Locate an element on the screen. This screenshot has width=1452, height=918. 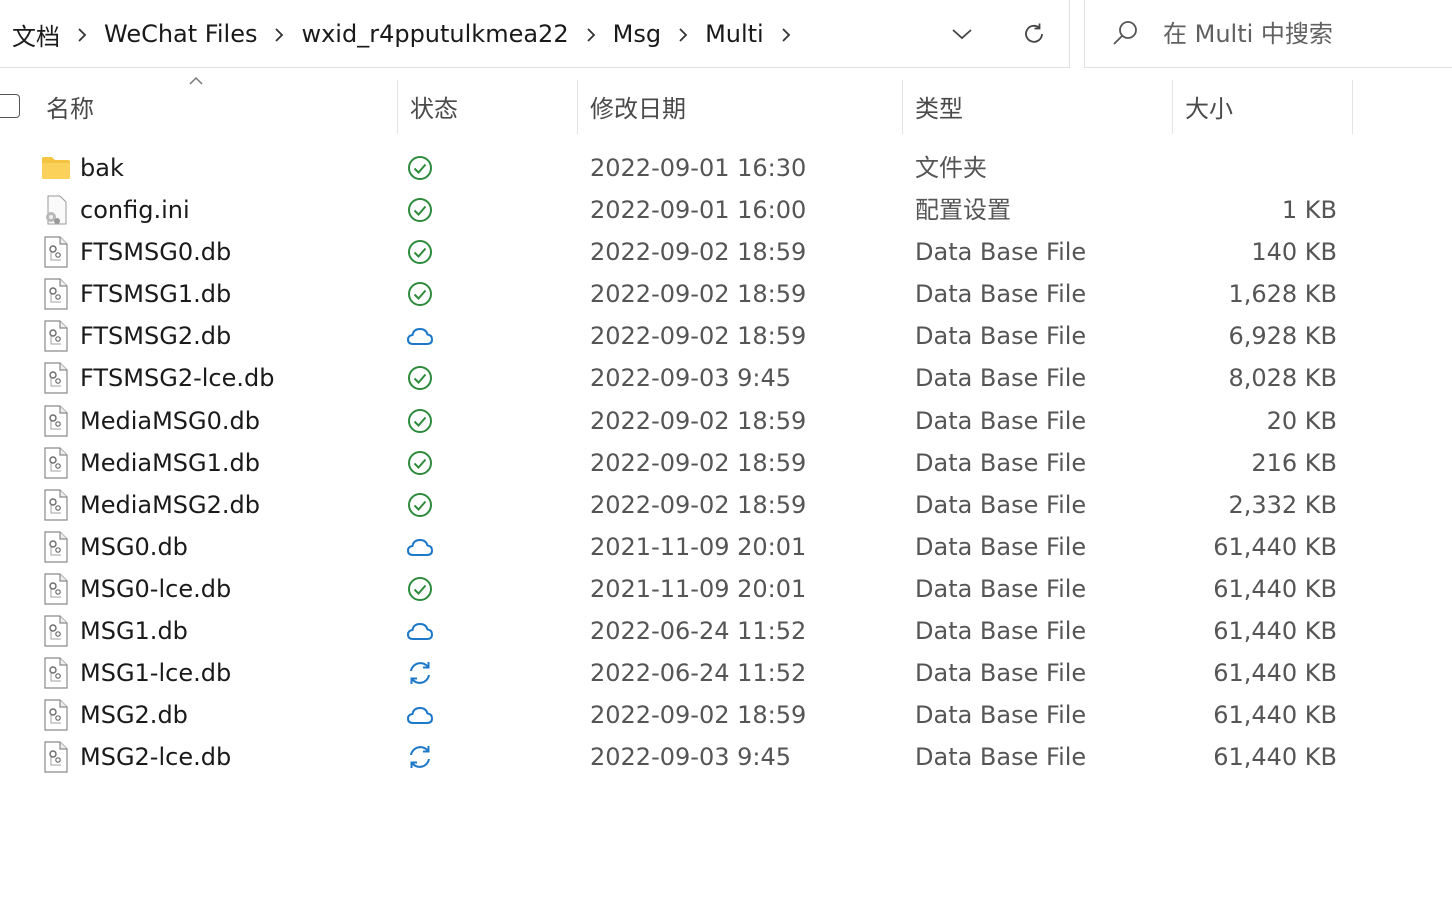
file-size: 8,028 KB is located at coordinates (1282, 378).